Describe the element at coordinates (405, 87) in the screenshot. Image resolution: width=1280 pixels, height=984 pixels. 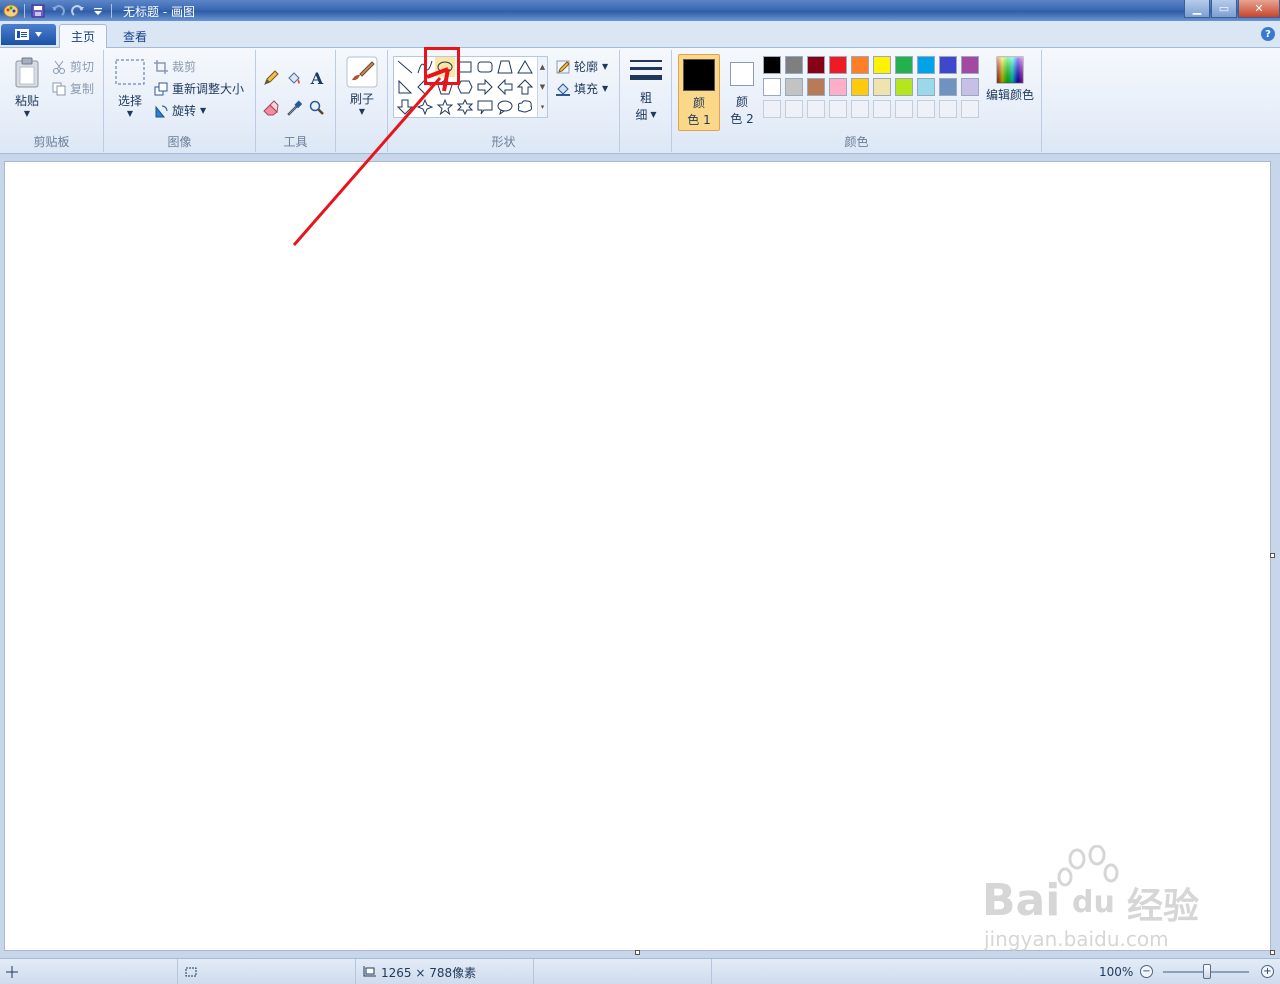
I see `right-triangle-shape-icon` at that location.